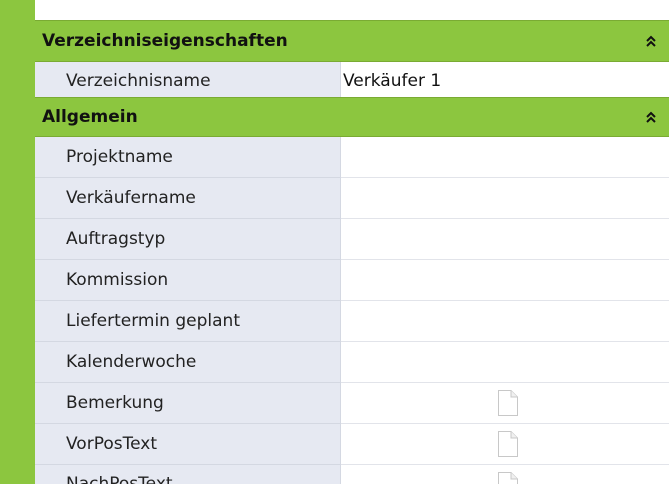 This screenshot has width=669, height=484. I want to click on property-label-cell: Kalenderwoche, so click(188, 362).